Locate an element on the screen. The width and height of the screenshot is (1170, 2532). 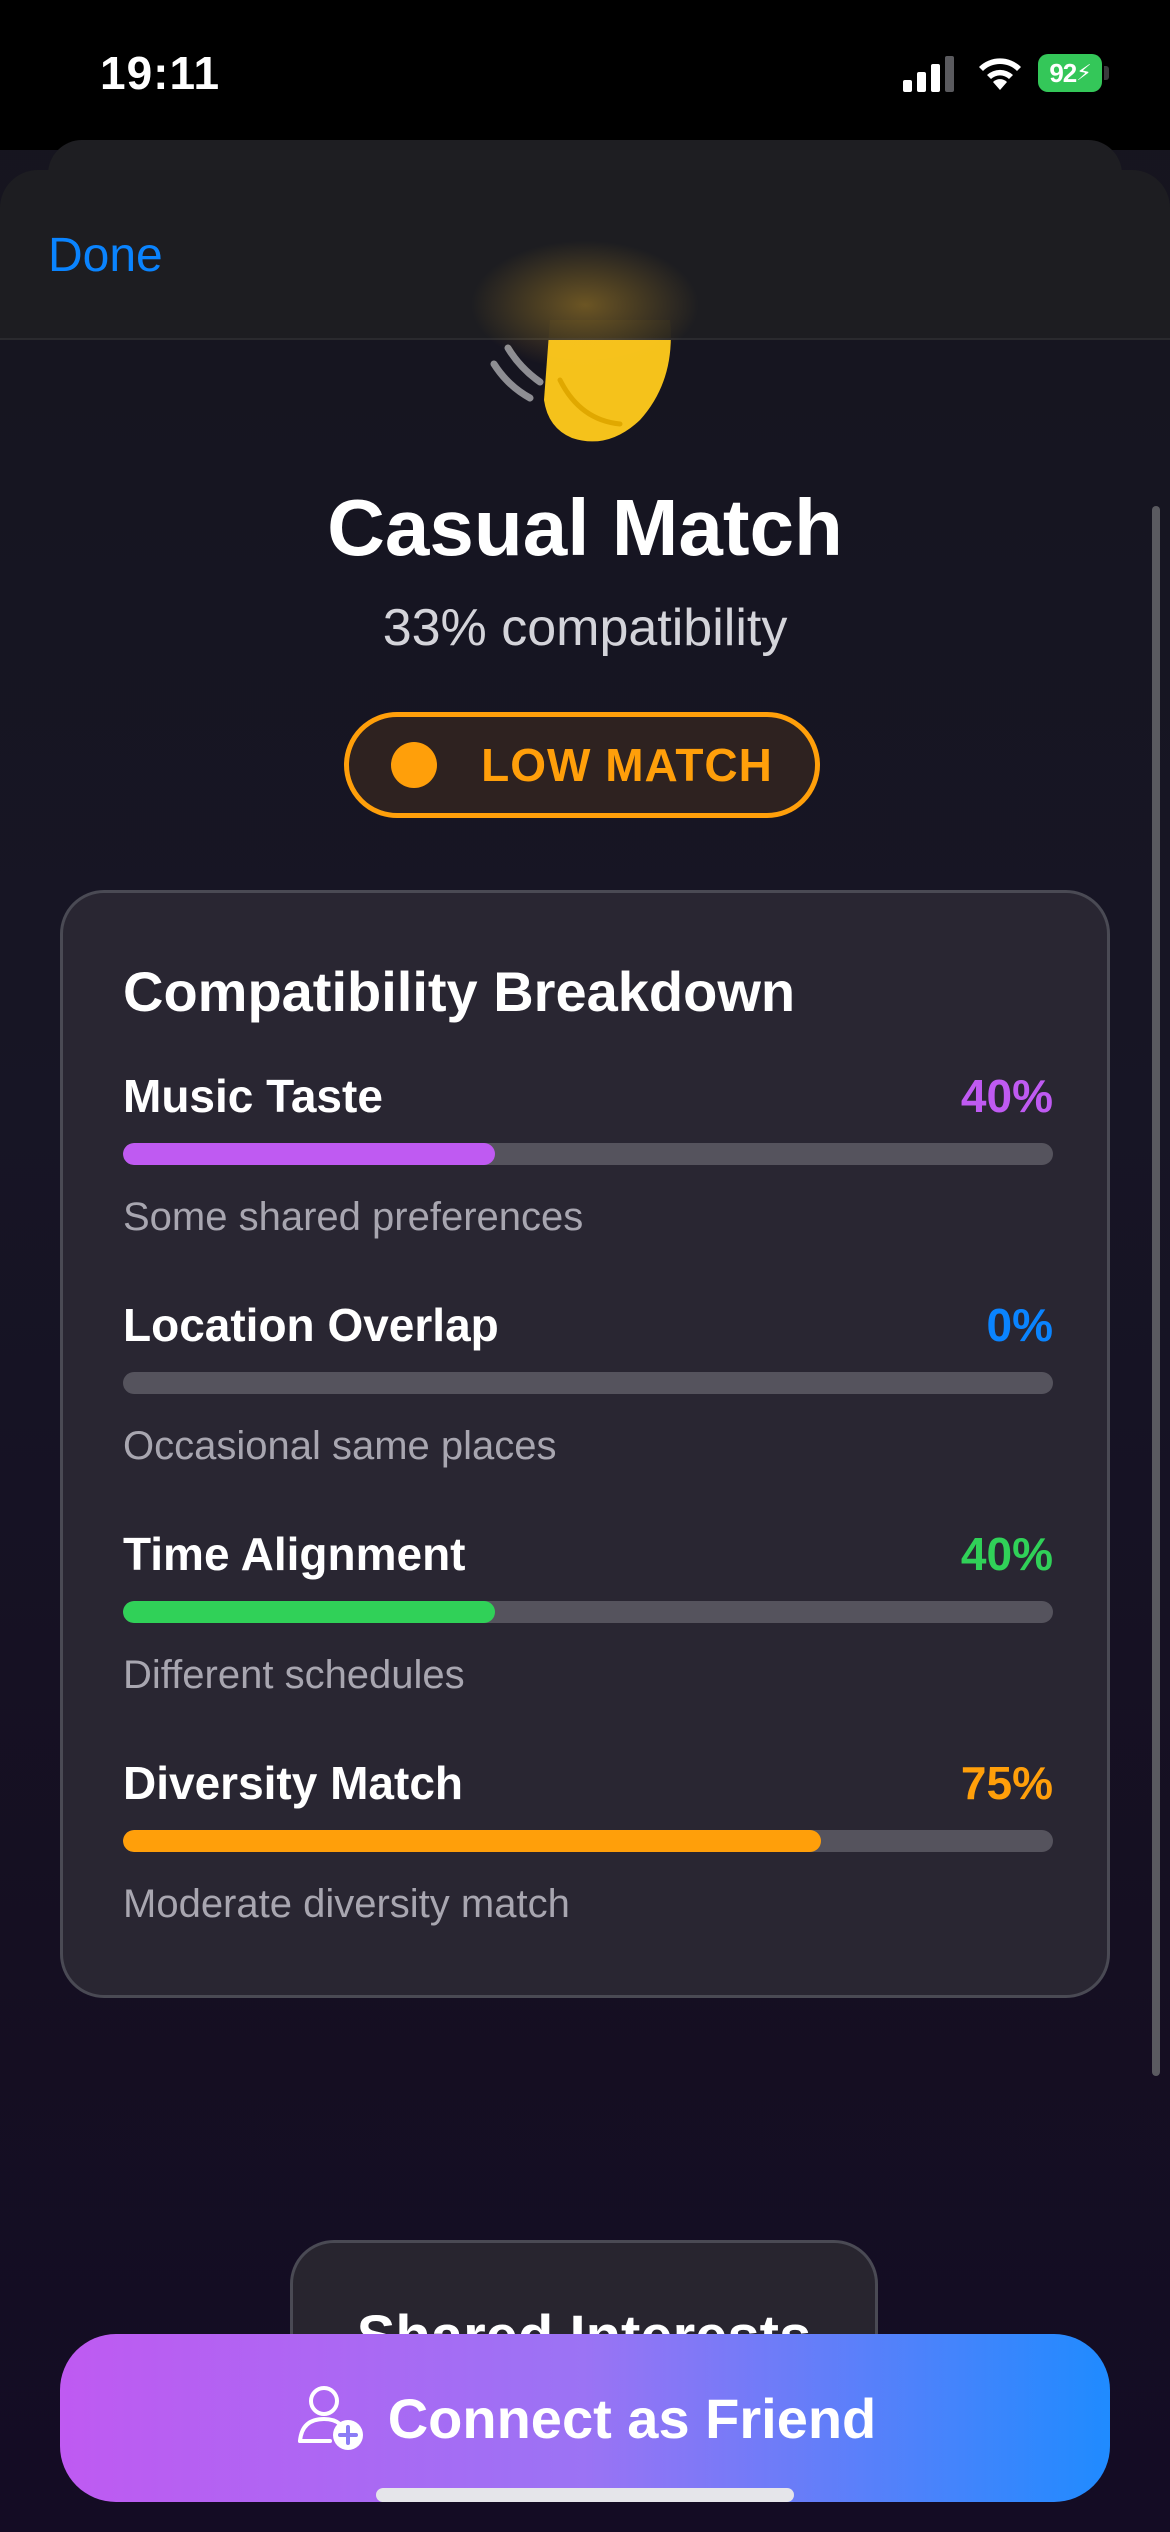
home-indicator is located at coordinates (585, 2495).